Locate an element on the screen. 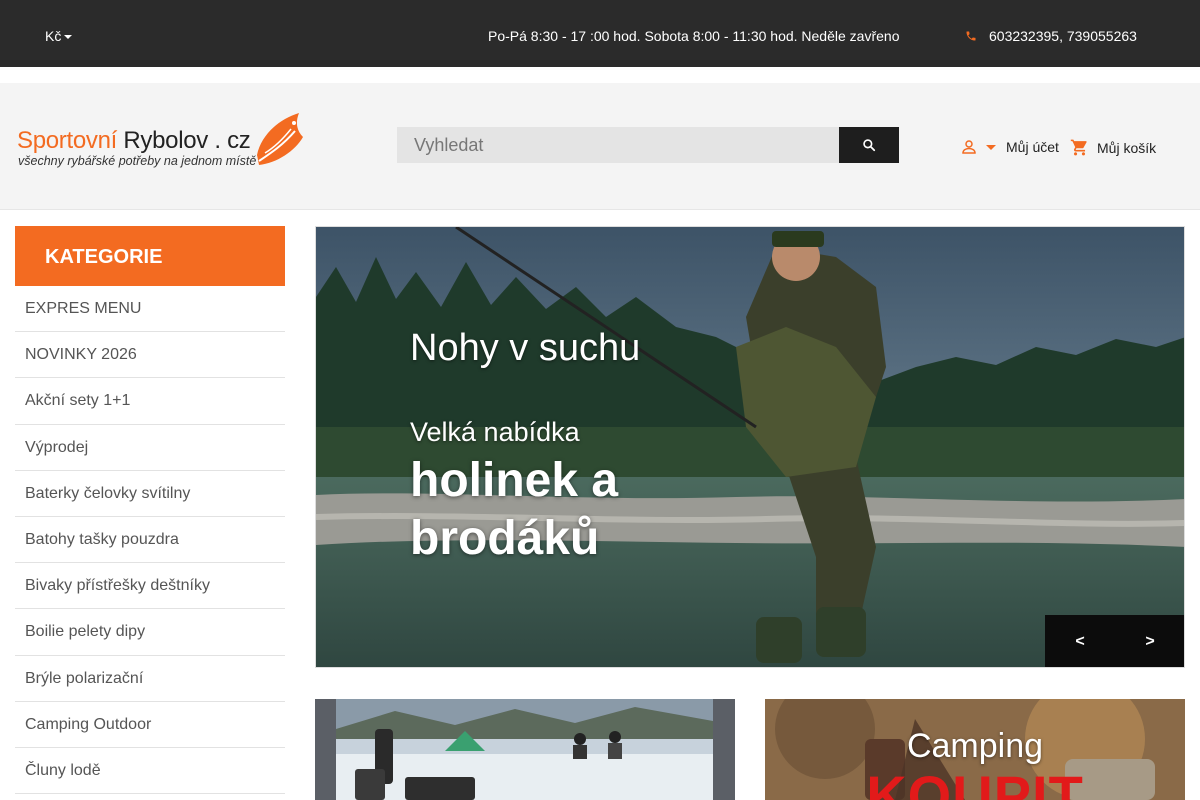 The image size is (1200, 800). category-title: KATEGORIE is located at coordinates (150, 256).